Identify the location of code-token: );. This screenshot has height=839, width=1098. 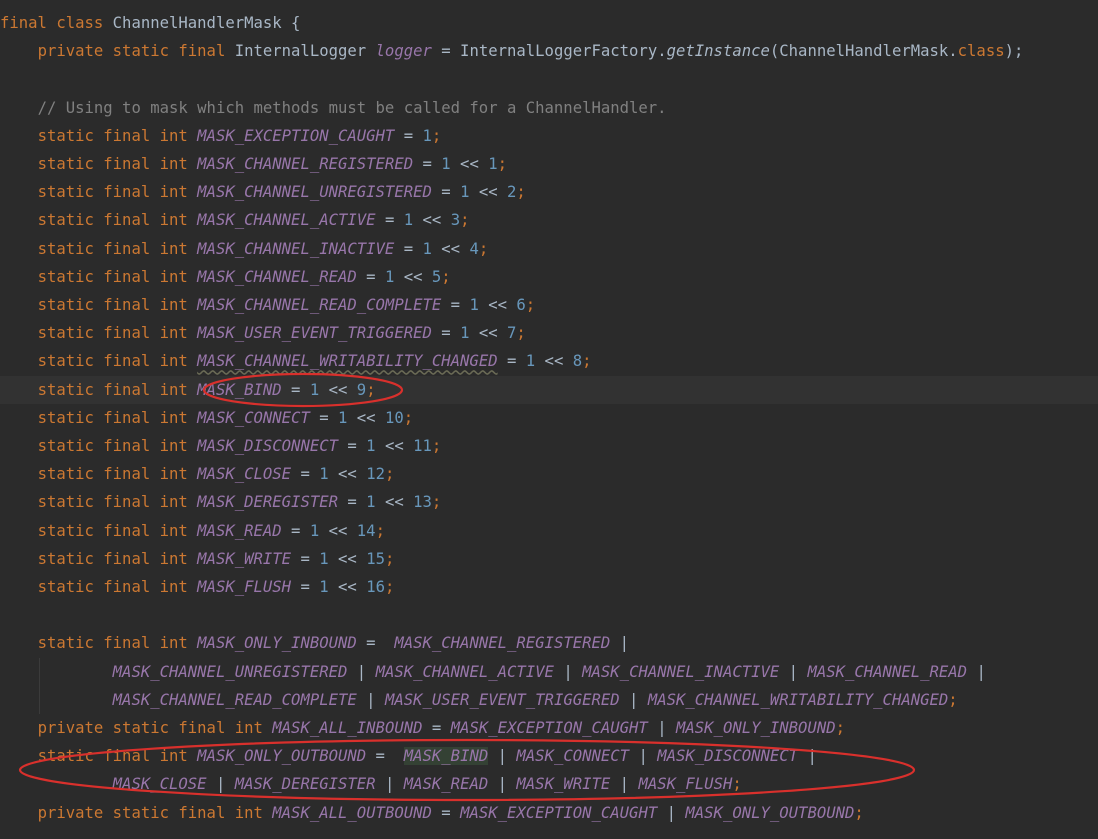
(1014, 51).